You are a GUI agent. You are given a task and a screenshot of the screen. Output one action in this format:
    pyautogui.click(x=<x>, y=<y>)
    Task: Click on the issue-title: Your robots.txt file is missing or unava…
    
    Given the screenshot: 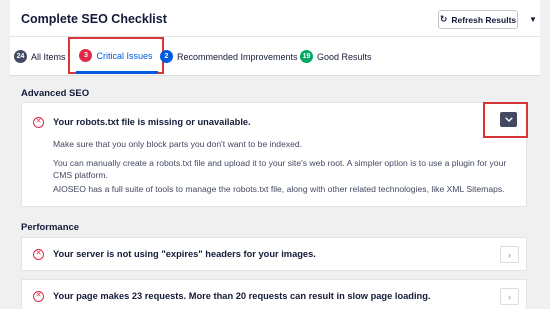 What is the action you would take?
    pyautogui.click(x=152, y=122)
    